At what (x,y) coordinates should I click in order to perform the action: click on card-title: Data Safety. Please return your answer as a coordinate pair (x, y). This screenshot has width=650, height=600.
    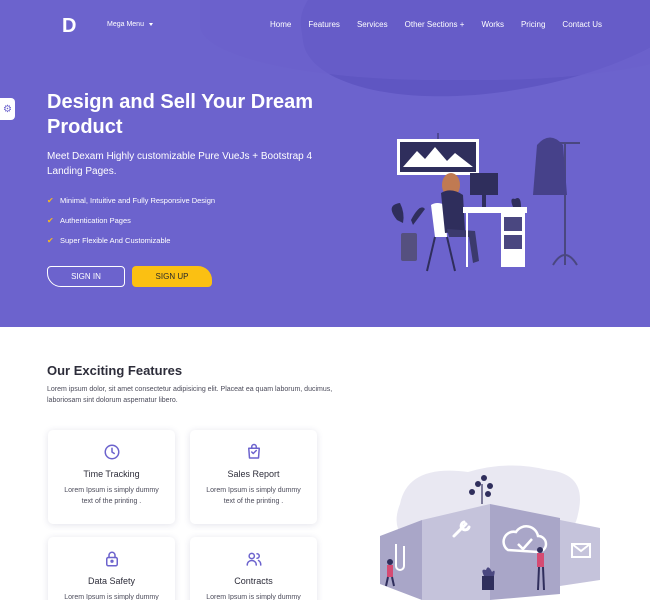
    Looking at the image, I should click on (111, 581).